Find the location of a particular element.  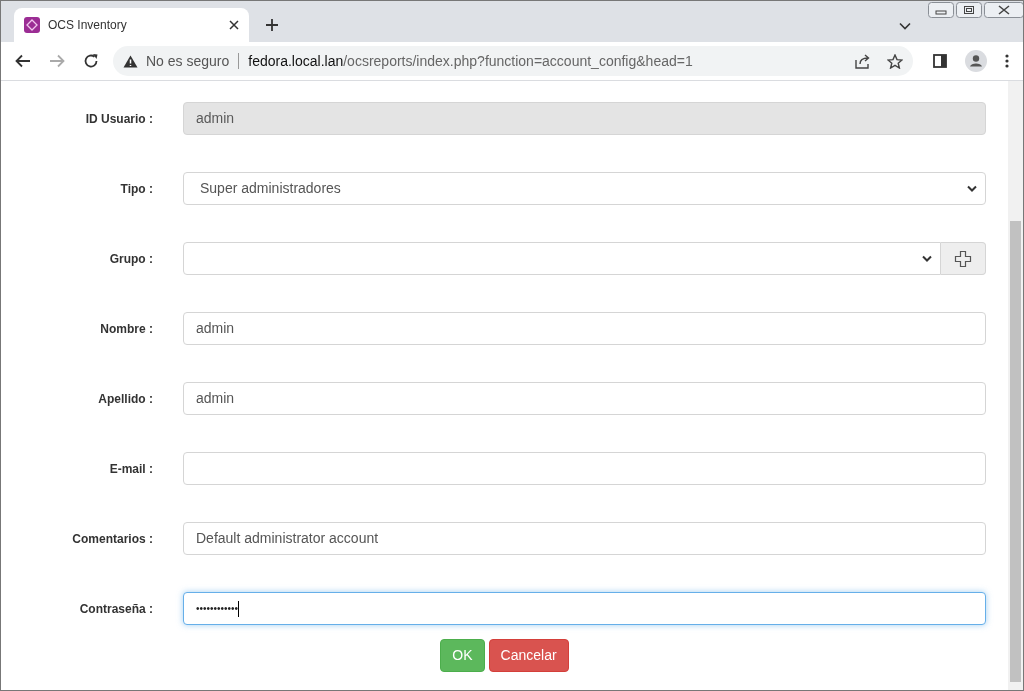

input-field is located at coordinates (584, 468).